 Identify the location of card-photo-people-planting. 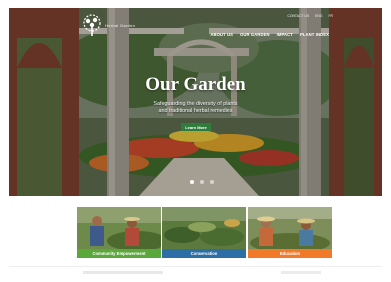
(119, 228).